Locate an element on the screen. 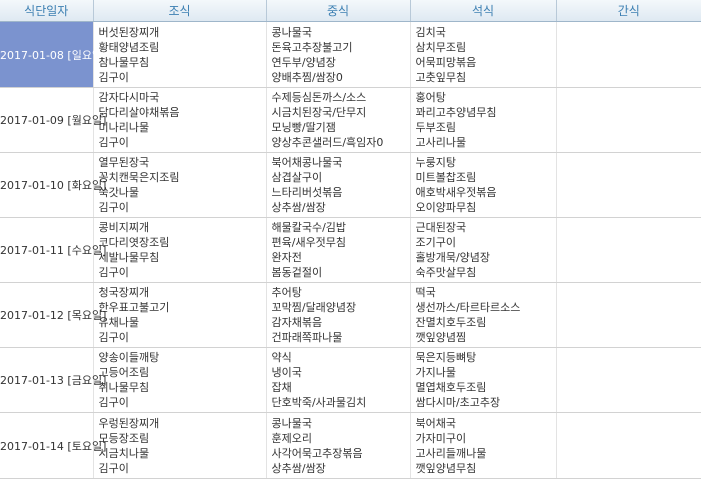 Image resolution: width=701 pixels, height=487 pixels. breakfast-cell: 우렁된장찌개 모등장조림 시금치나물 김구이 is located at coordinates (179, 445).